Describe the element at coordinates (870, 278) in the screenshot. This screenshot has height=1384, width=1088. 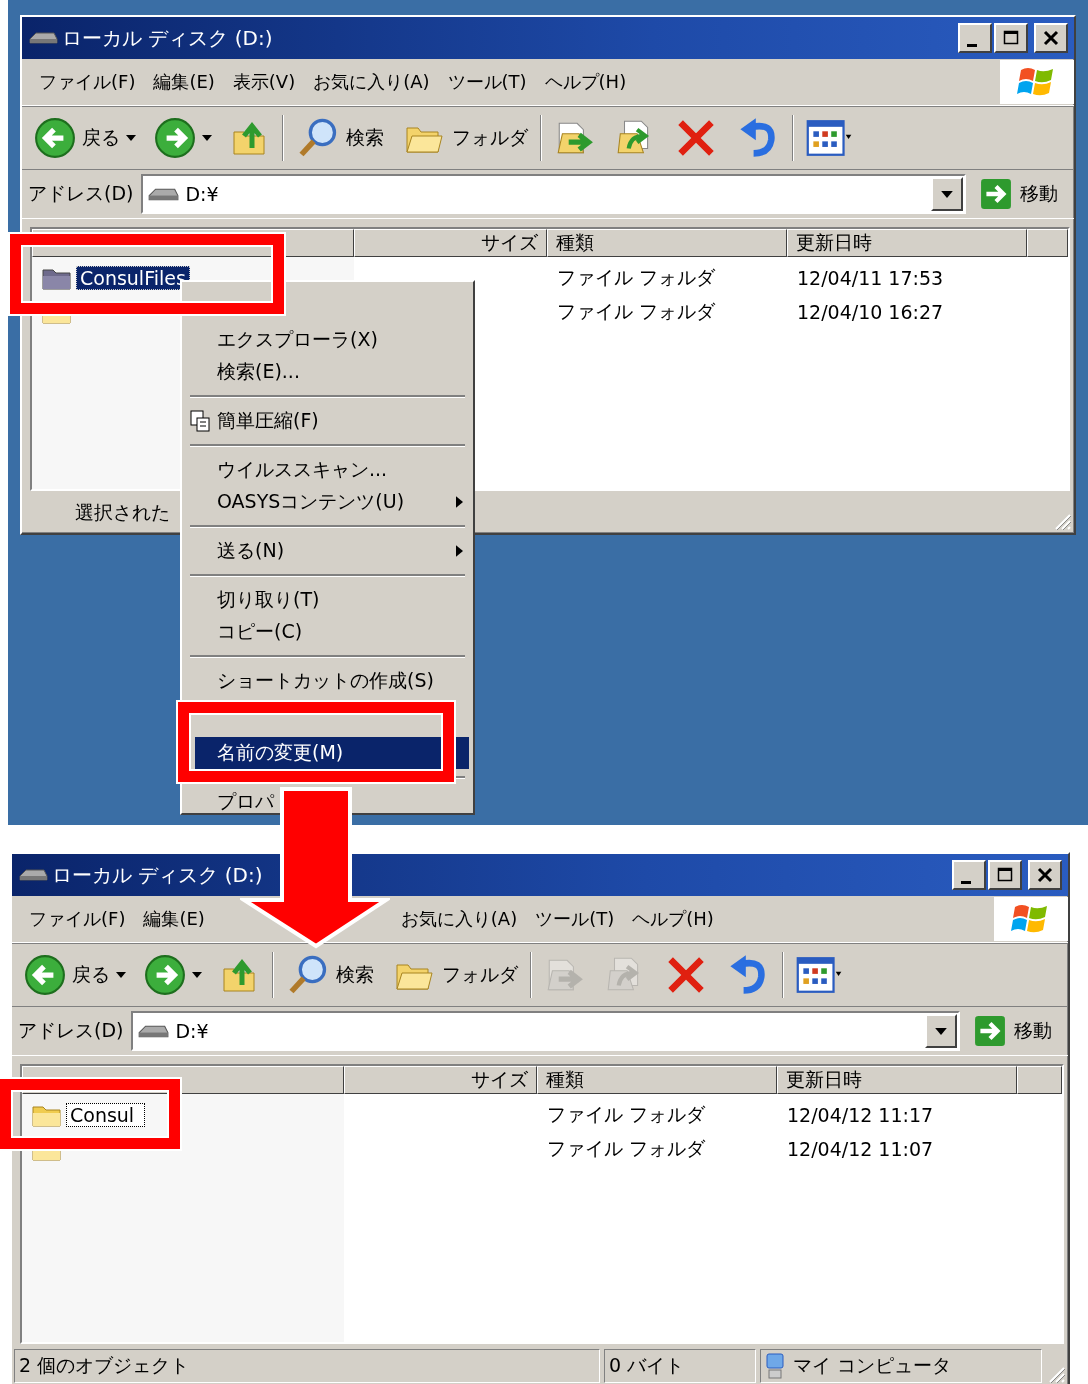
I see `table-cell-text: 12/04/11 17:53` at that location.